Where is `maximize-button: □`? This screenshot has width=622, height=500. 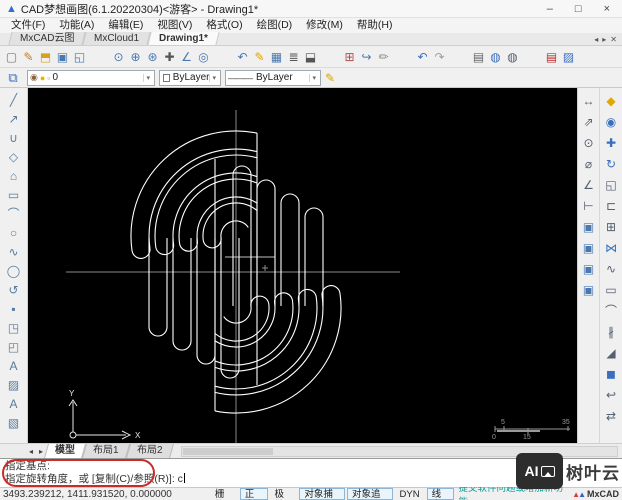 maximize-button: □ is located at coordinates (578, 9).